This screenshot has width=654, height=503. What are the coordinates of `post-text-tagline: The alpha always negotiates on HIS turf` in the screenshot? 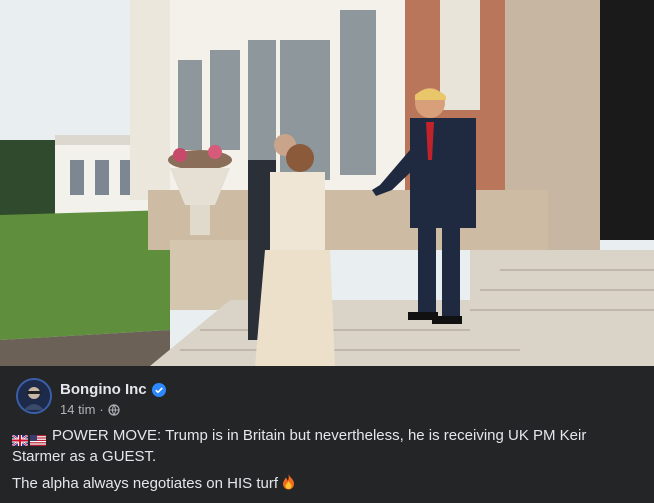 It's located at (145, 483).